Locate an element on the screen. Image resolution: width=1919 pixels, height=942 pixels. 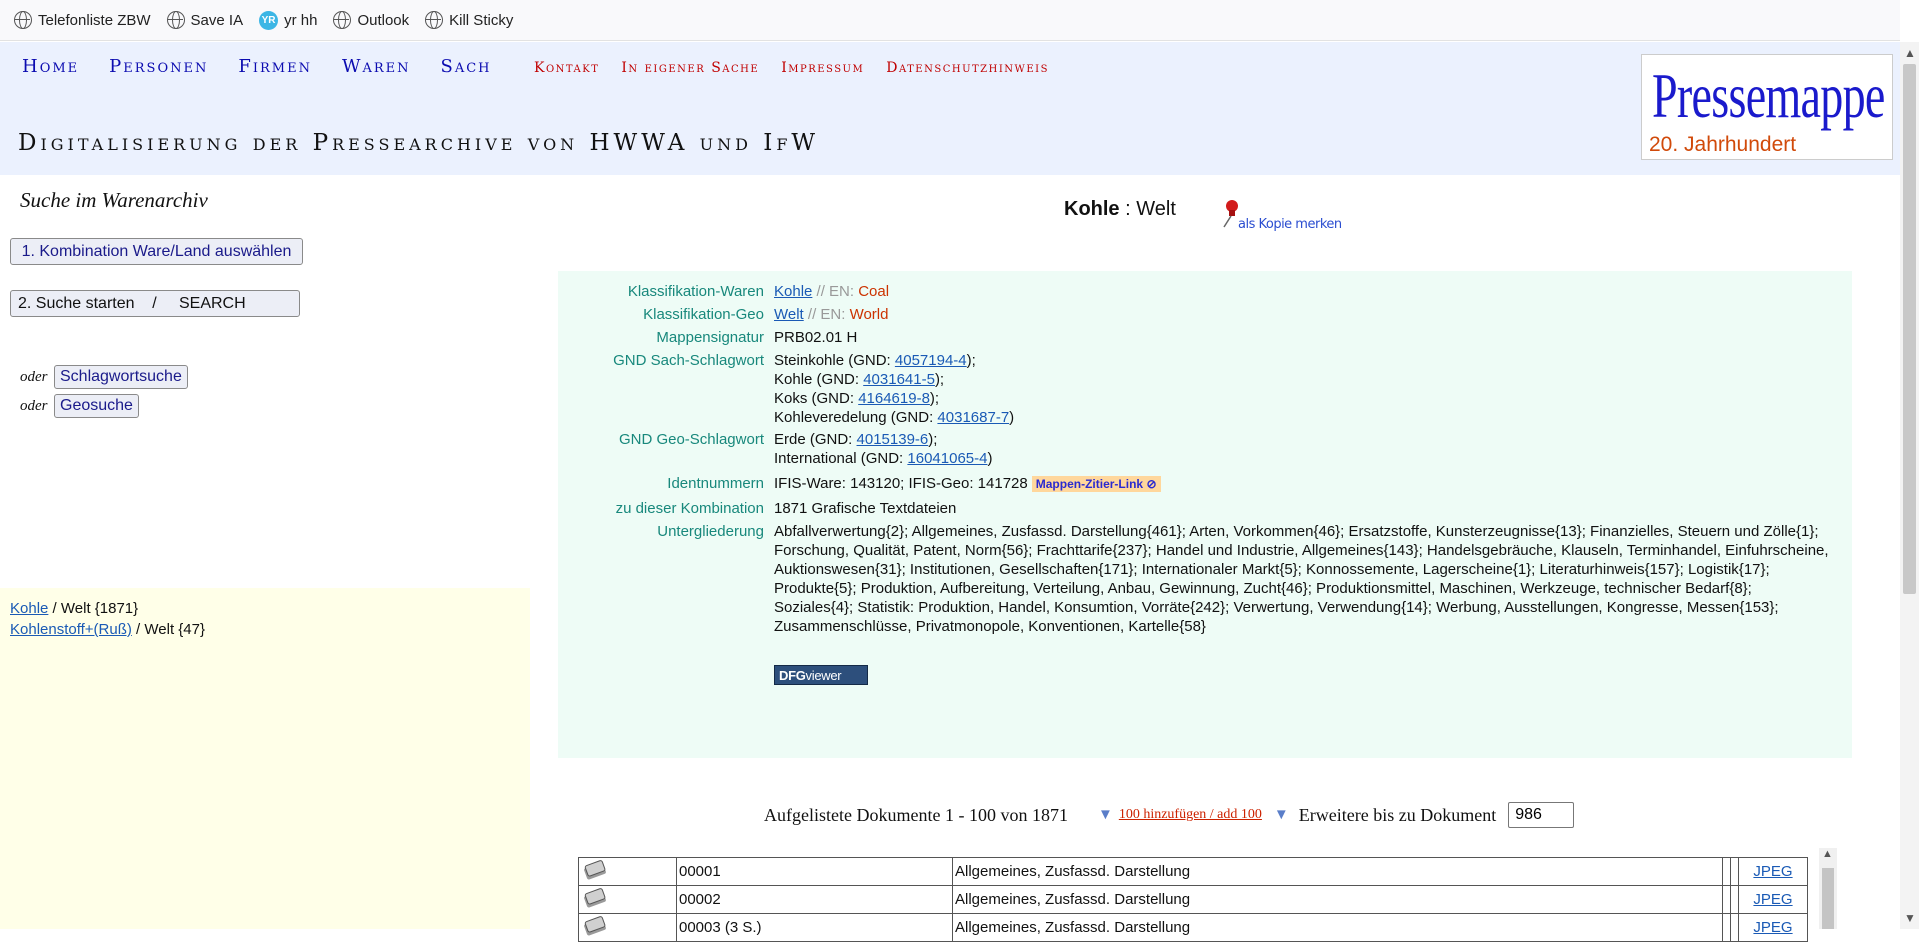
start-search-button: 2. Suche starten / SEARCH is located at coordinates (155, 303).